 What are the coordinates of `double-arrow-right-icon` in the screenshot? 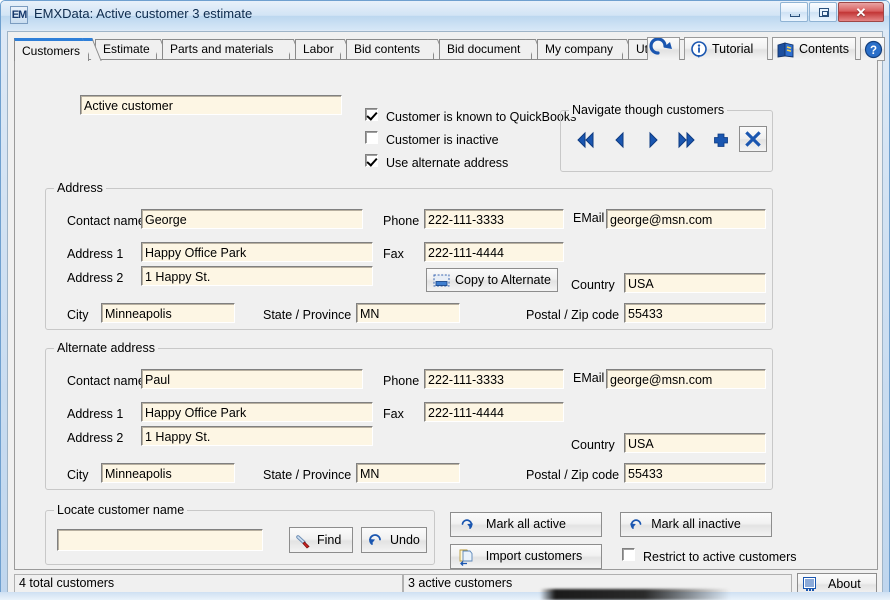 It's located at (686, 140).